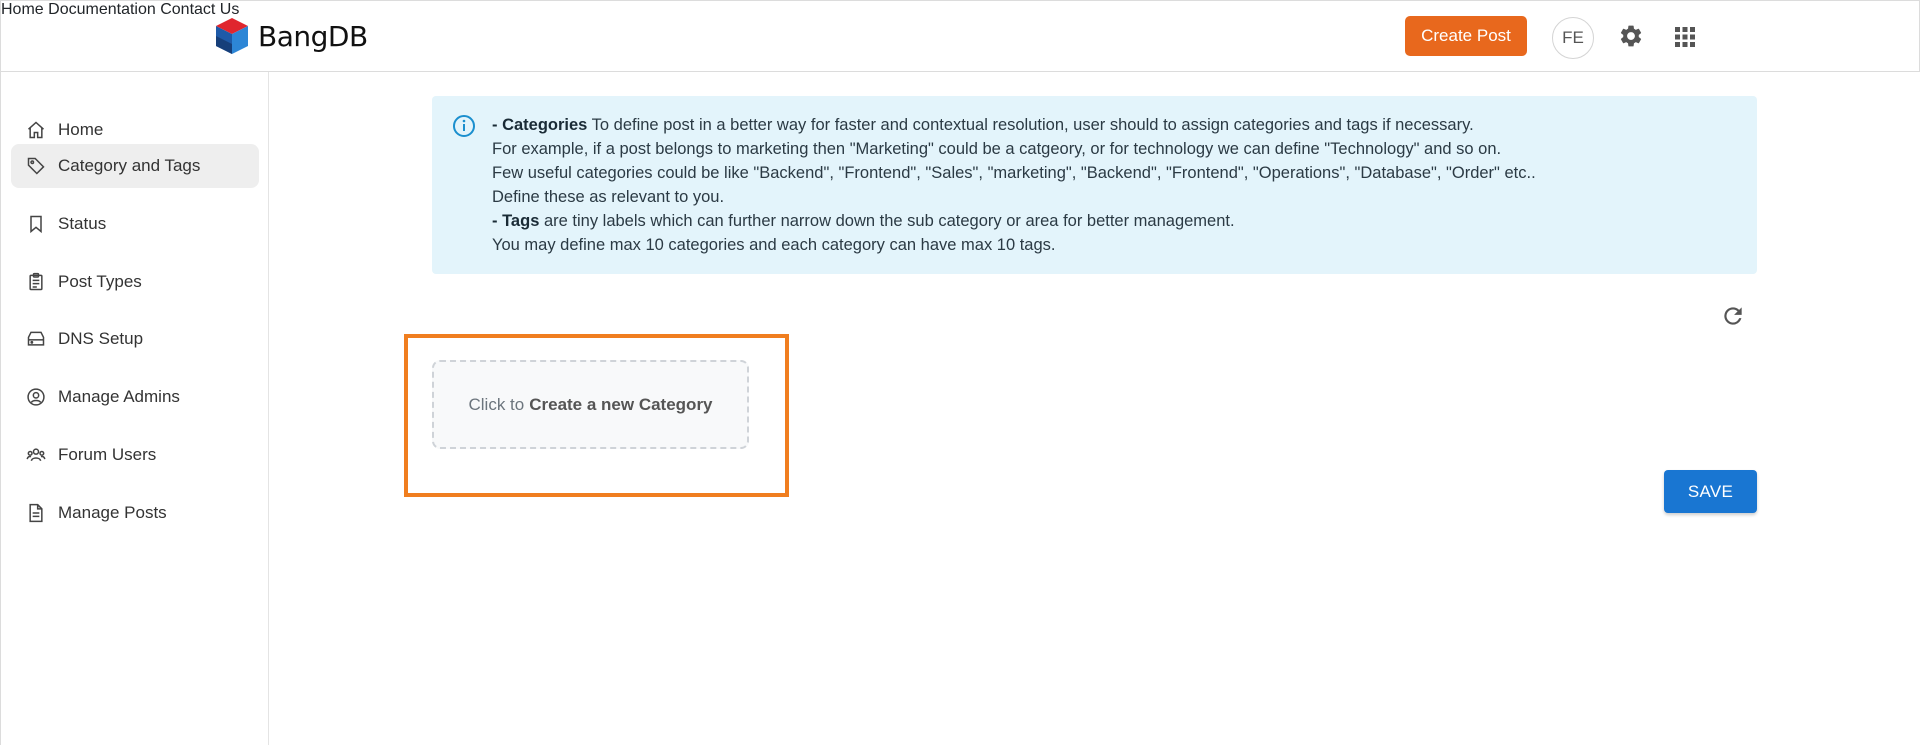 Image resolution: width=1920 pixels, height=745 pixels. I want to click on sidebar-item-label: Manage Posts, so click(112, 512).